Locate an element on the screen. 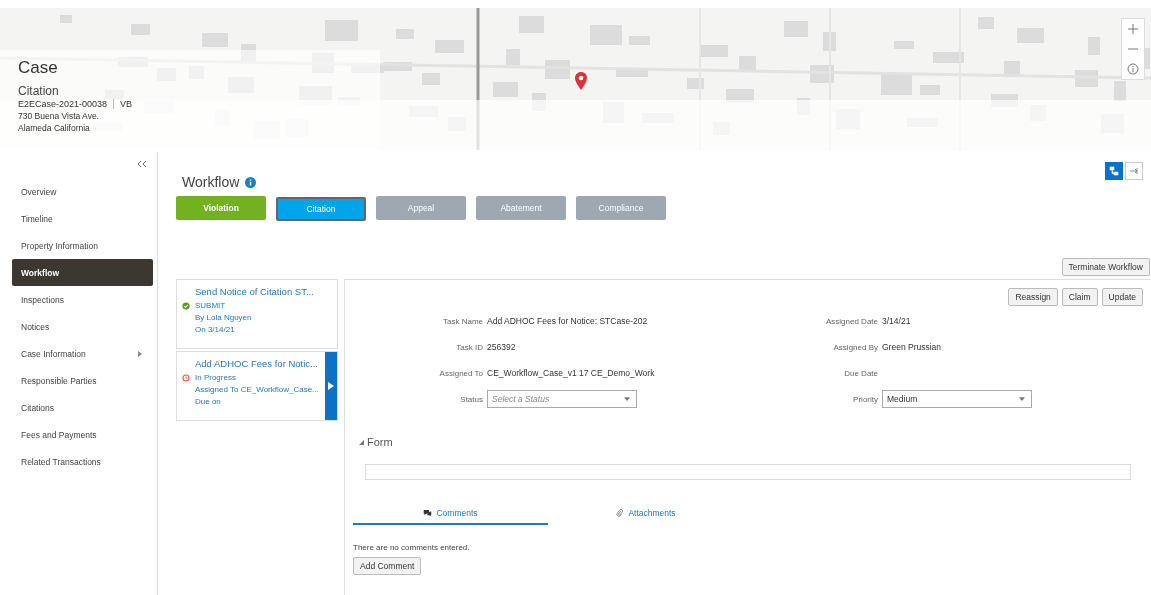  empty-comments-message: There are no comments entered. is located at coordinates (412, 547).